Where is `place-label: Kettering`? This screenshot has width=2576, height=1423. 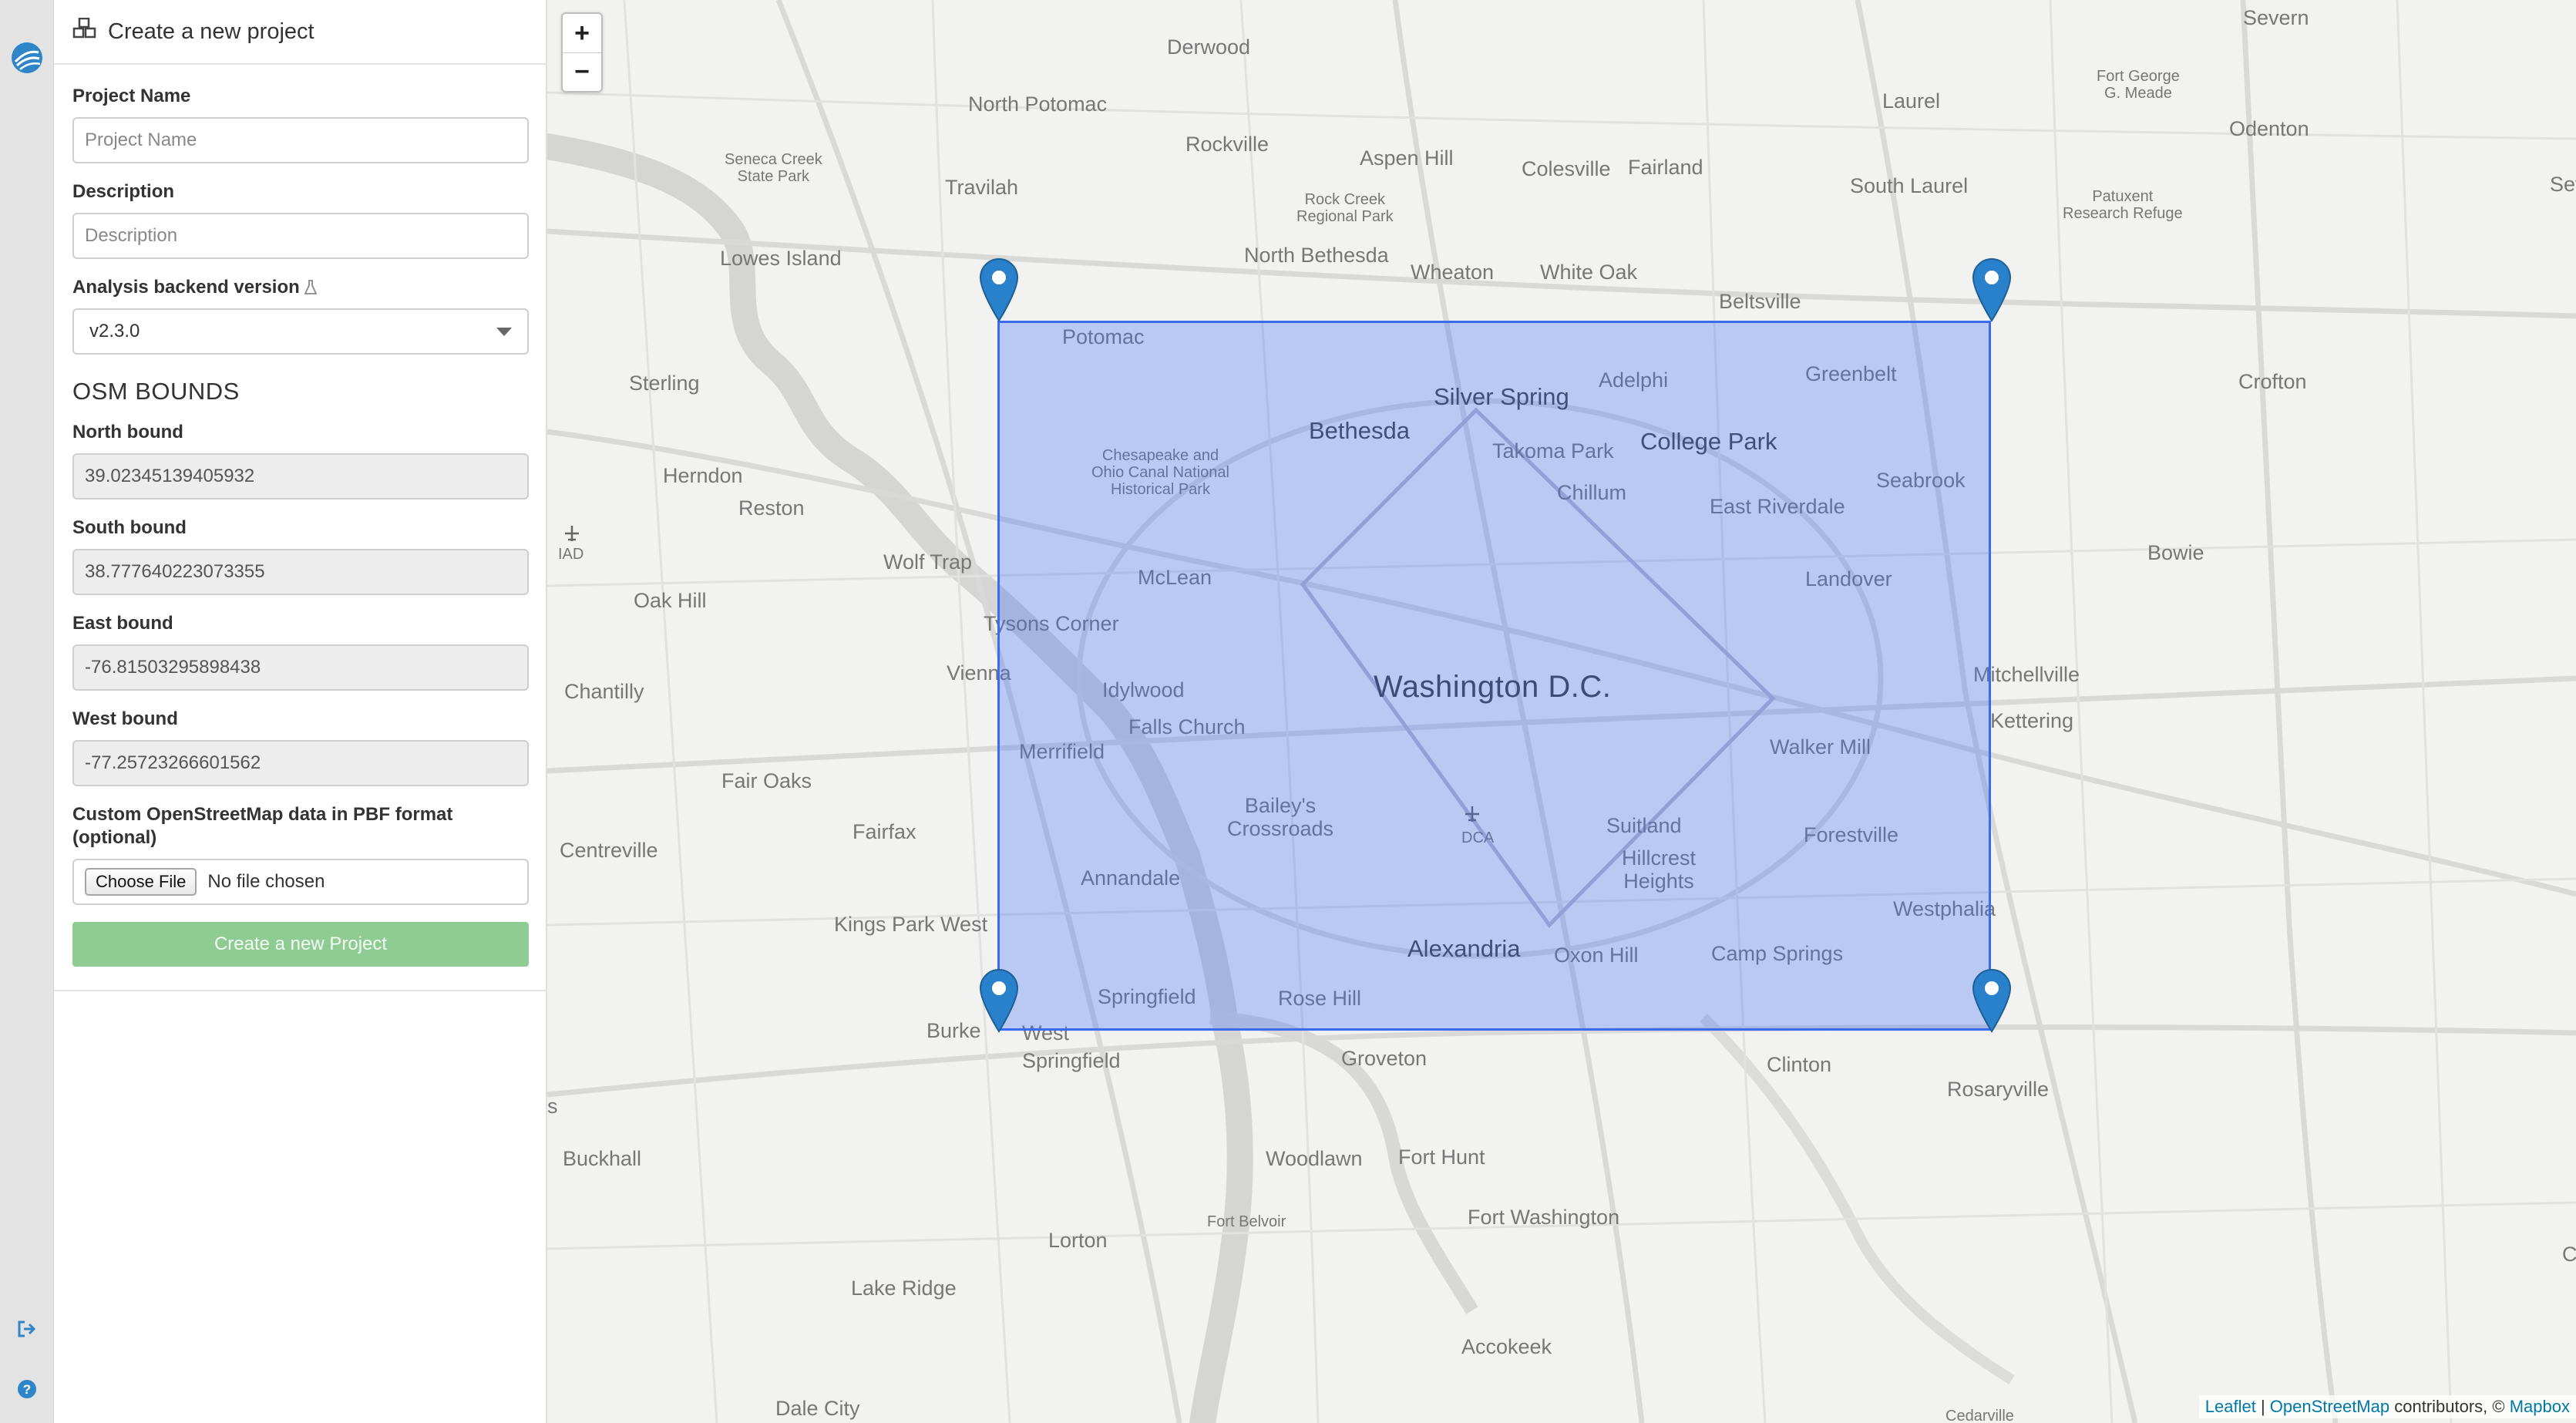
place-label: Kettering is located at coordinates (2032, 720).